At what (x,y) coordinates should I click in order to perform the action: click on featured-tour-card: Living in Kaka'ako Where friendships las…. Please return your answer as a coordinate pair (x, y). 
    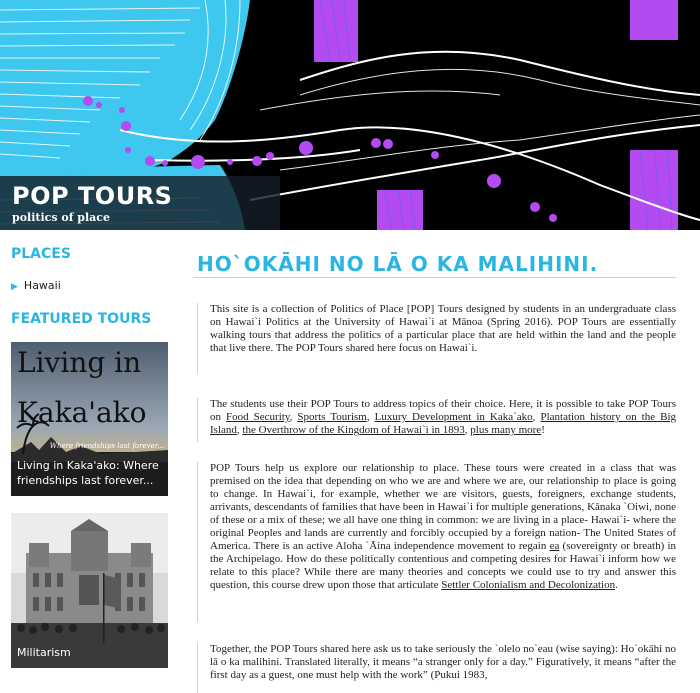
    Looking at the image, I should click on (89, 419).